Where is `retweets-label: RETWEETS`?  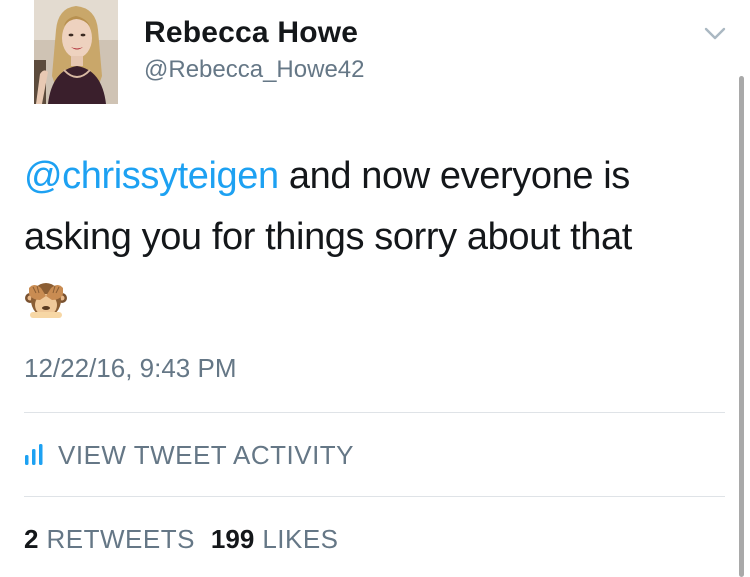 retweets-label: RETWEETS is located at coordinates (120, 539).